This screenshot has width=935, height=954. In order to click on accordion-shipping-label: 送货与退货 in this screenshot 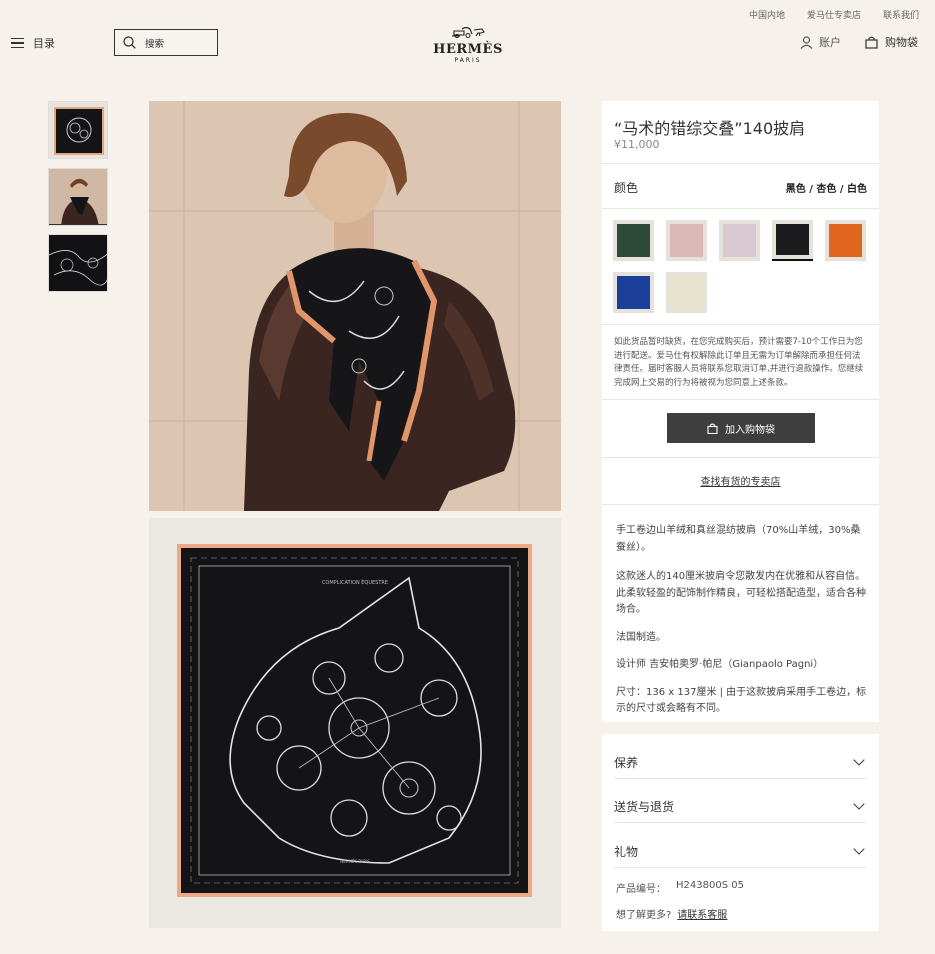, I will do `click(644, 806)`.